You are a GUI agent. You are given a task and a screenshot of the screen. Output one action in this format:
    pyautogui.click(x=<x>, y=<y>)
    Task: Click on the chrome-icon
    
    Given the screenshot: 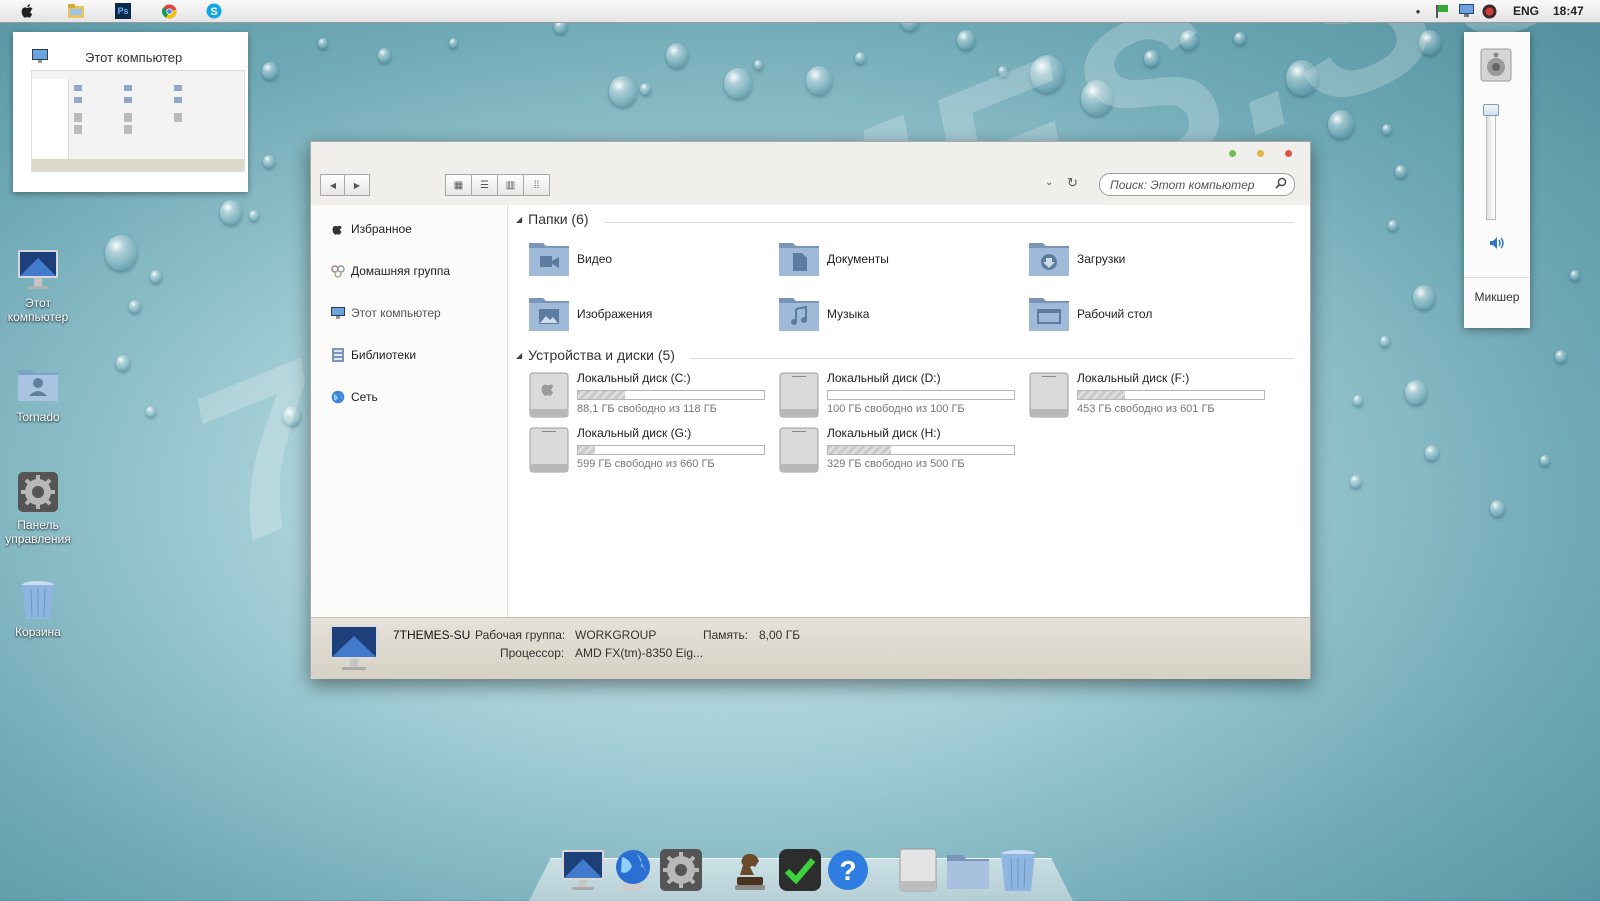 What is the action you would take?
    pyautogui.click(x=169, y=11)
    